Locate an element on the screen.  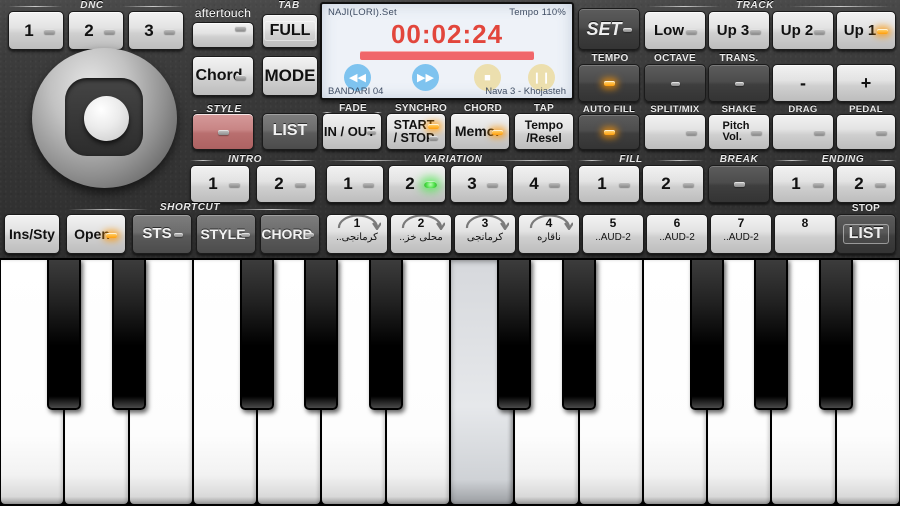
lcd-progress-bar is located at coordinates (447, 55).